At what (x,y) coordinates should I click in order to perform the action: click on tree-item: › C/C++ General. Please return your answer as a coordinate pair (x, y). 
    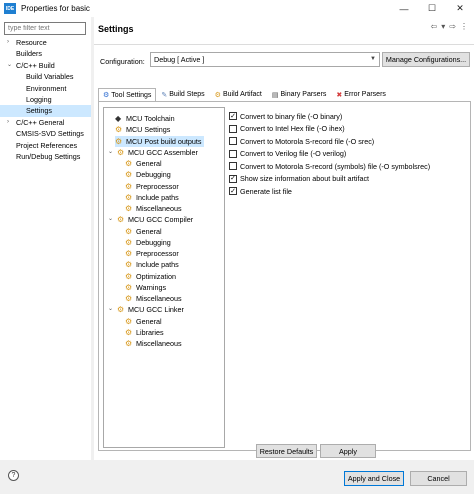
    Looking at the image, I should click on (45, 122).